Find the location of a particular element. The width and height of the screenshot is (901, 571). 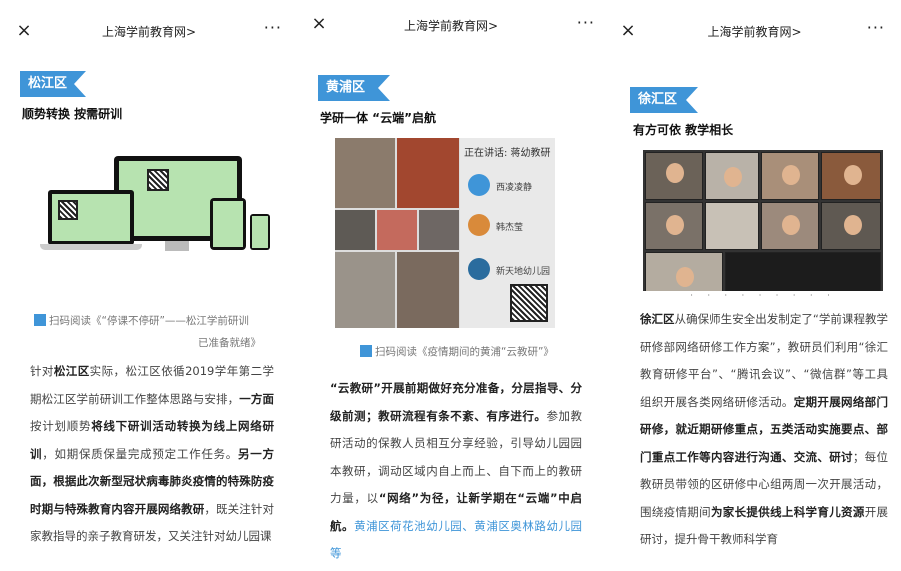

district-tag: 徐汇区 is located at coordinates (664, 100).